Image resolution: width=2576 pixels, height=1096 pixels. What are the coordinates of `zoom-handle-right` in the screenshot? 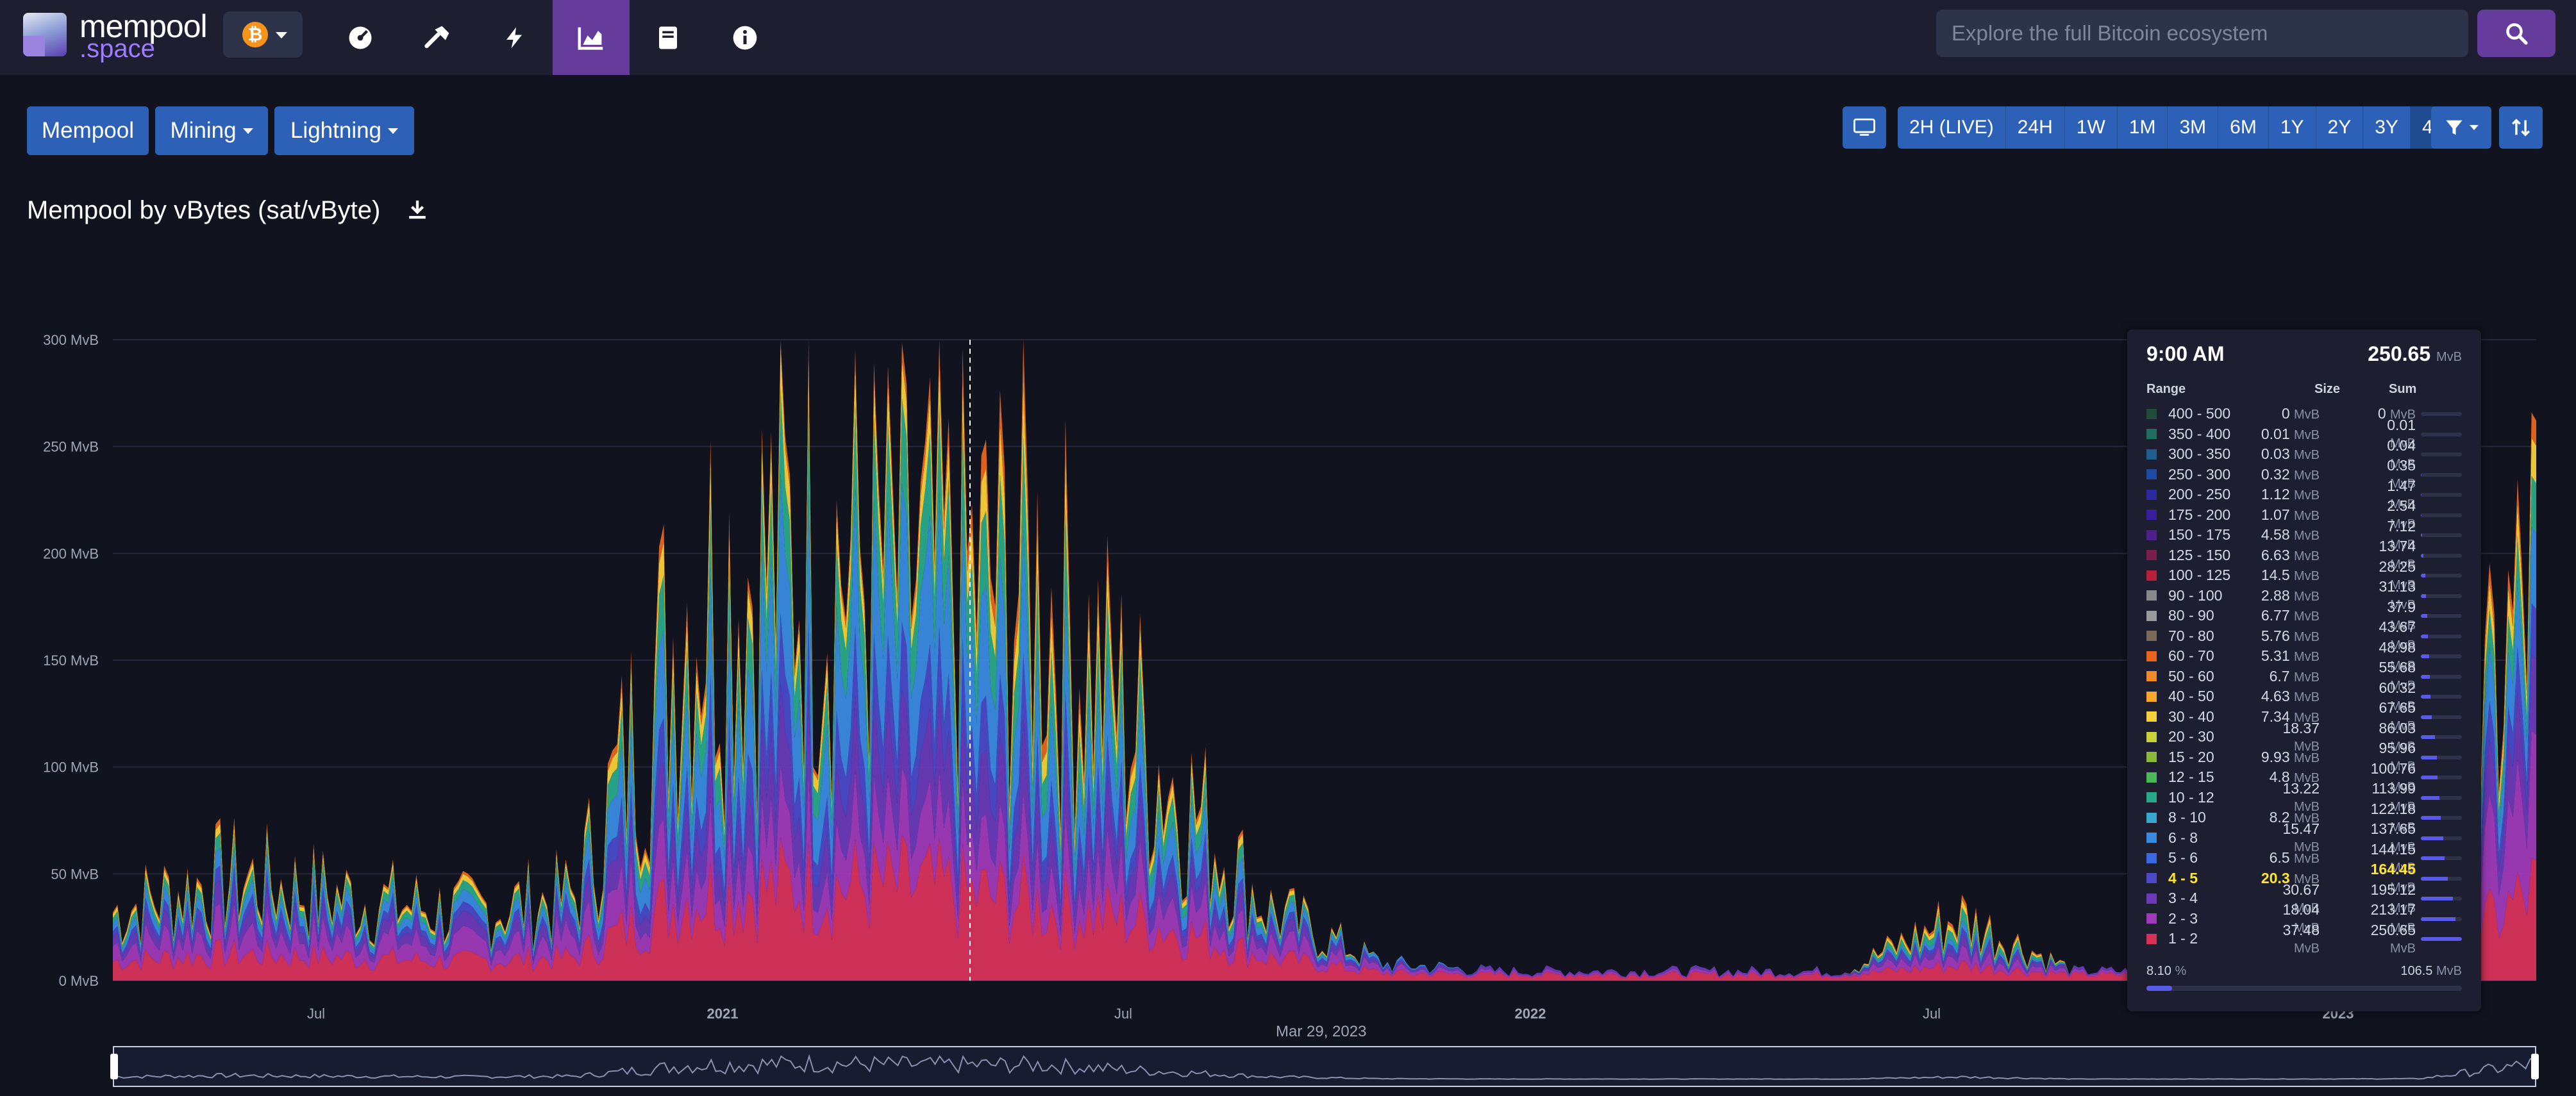 It's located at (2535, 1066).